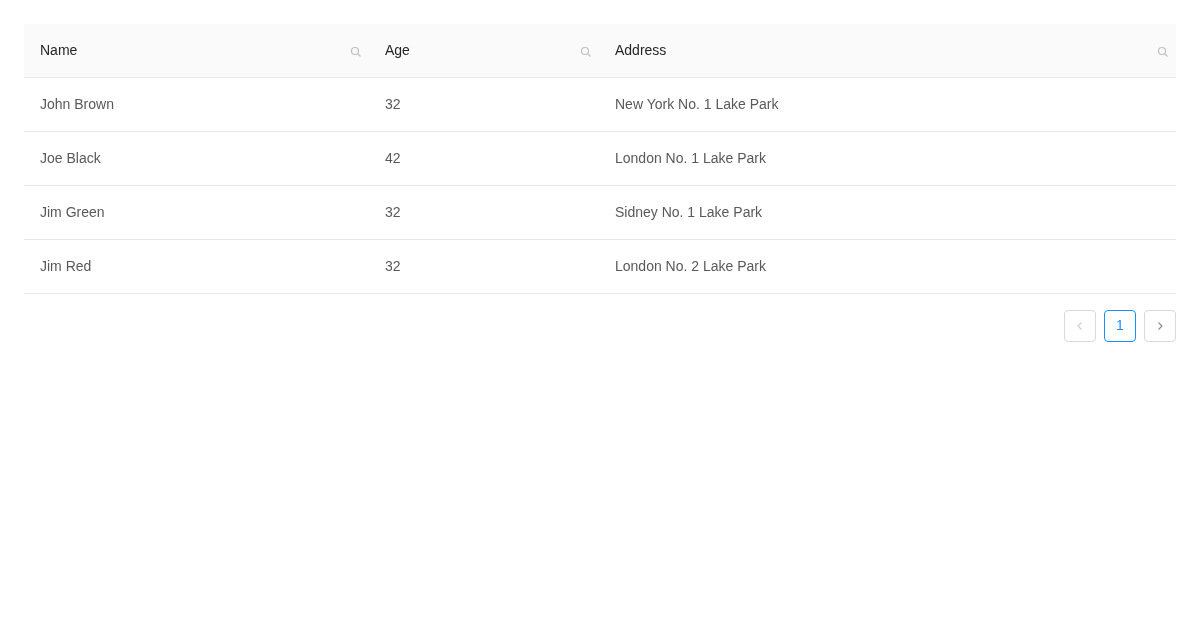 The height and width of the screenshot is (630, 1200). What do you see at coordinates (66, 265) in the screenshot?
I see `table-cell: Jim Red` at bounding box center [66, 265].